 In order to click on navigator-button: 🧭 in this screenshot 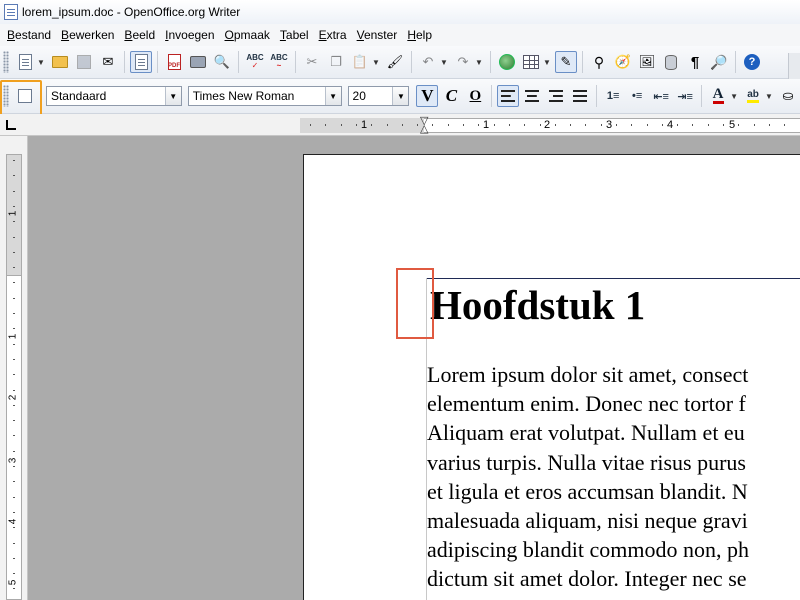, I will do `click(623, 62)`.